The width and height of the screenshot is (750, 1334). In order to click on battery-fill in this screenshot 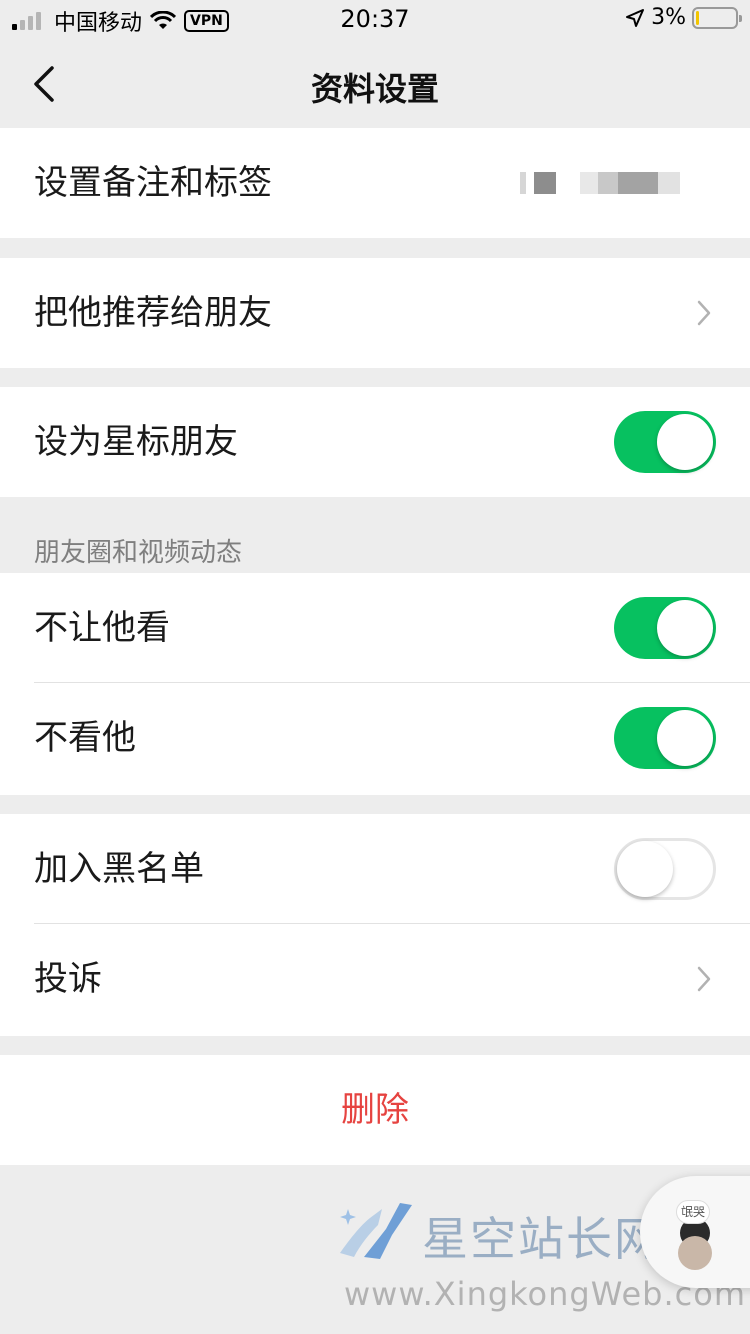, I will do `click(698, 17)`.